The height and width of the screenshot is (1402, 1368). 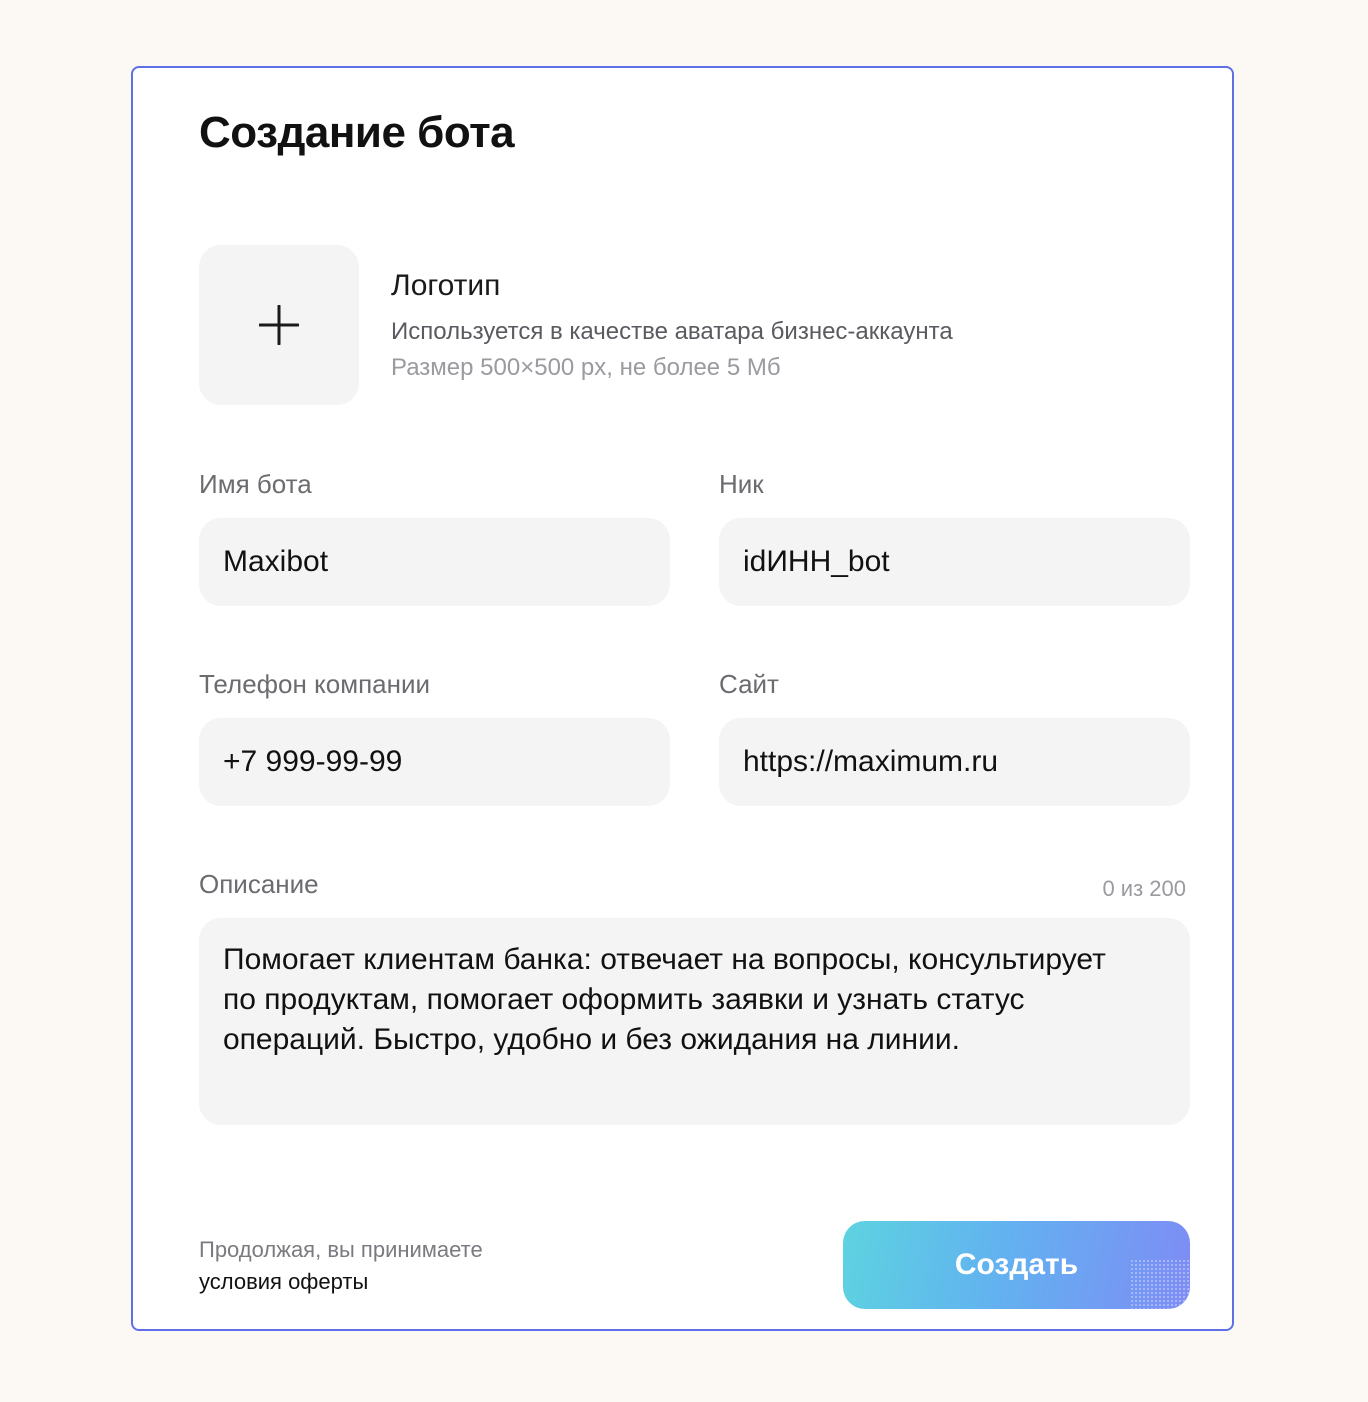 I want to click on logo-upload-button, so click(x=279, y=325).